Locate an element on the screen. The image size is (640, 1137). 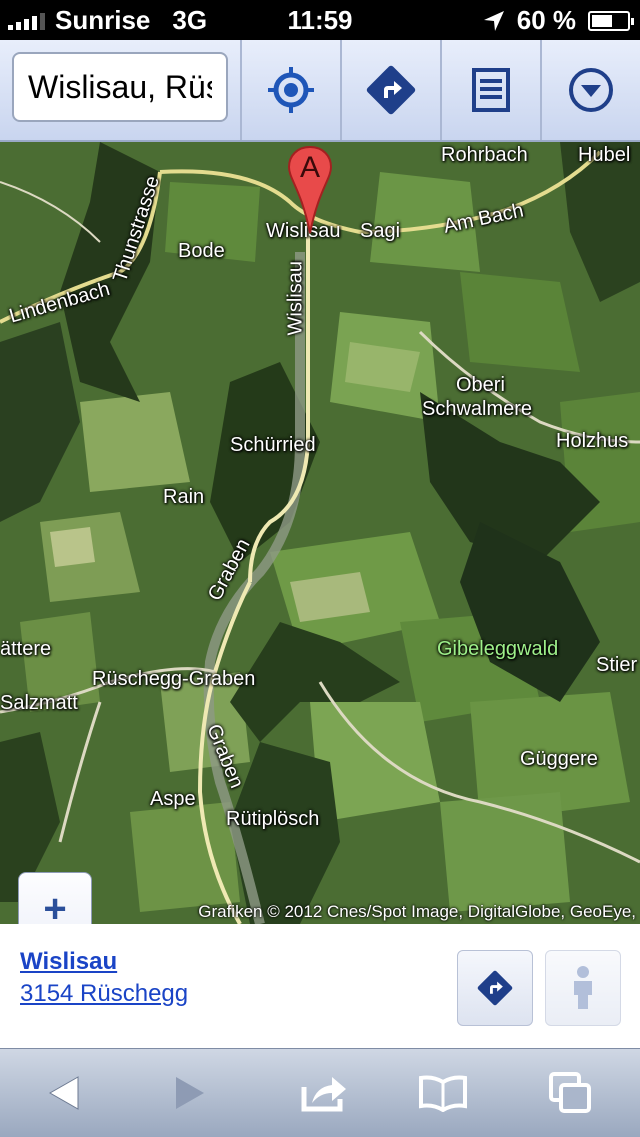
street-view-button is located at coordinates (583, 988).